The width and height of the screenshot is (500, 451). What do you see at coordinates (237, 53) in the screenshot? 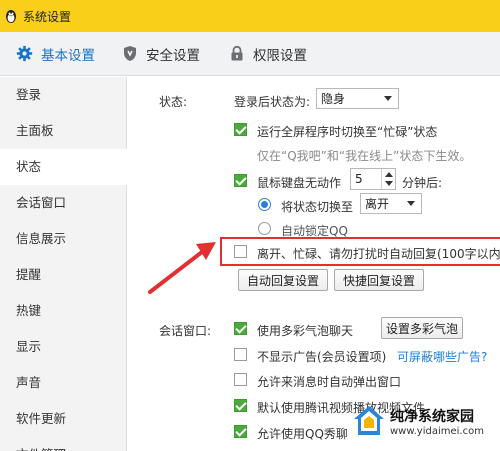
I see `lock-icon` at bounding box center [237, 53].